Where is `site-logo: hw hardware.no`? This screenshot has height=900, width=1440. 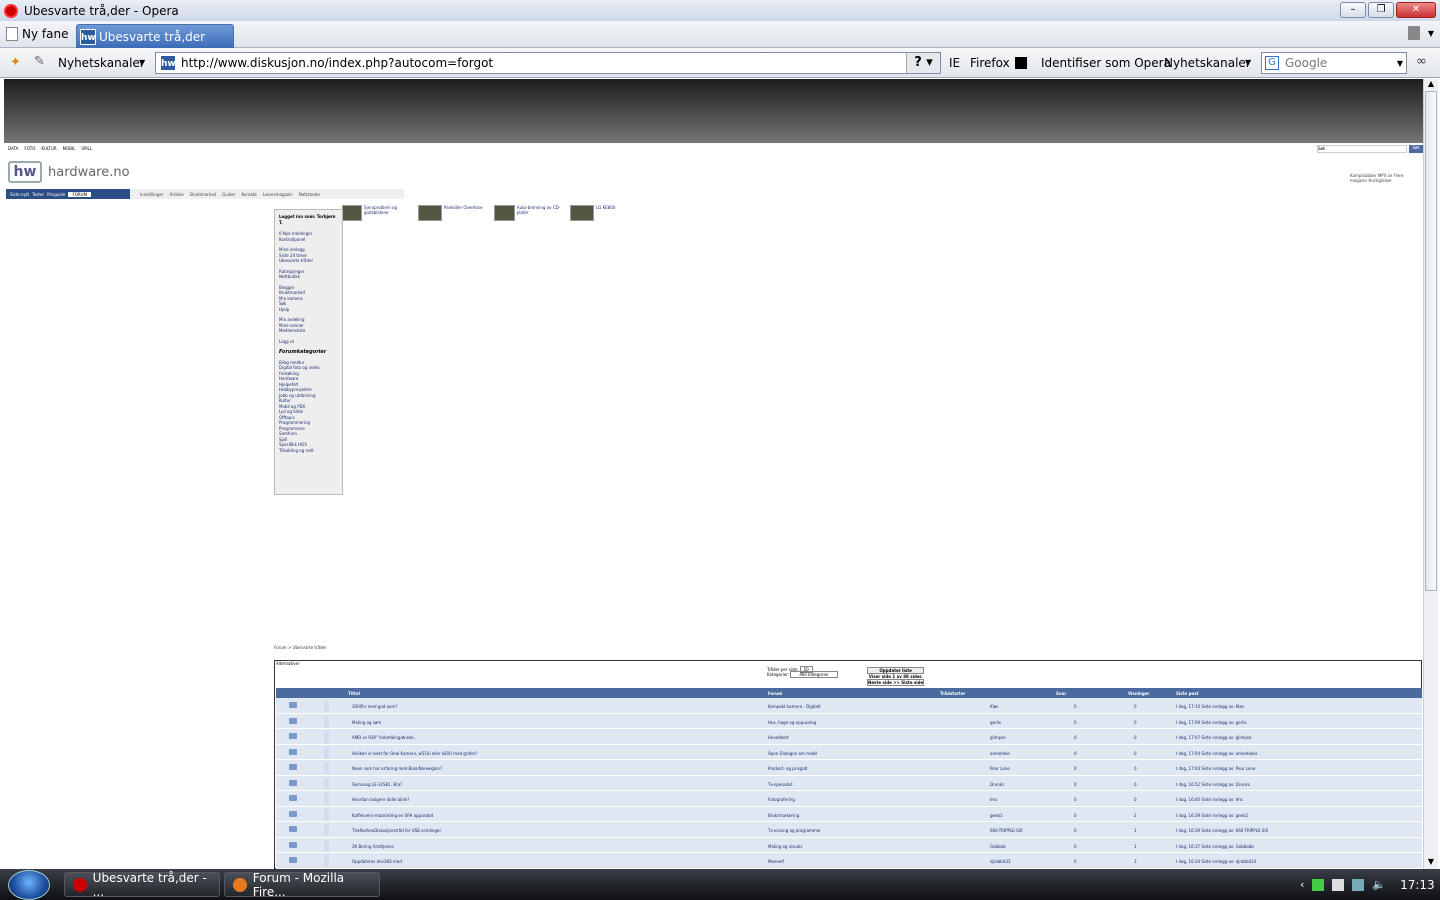 site-logo: hw hardware.no is located at coordinates (69, 172).